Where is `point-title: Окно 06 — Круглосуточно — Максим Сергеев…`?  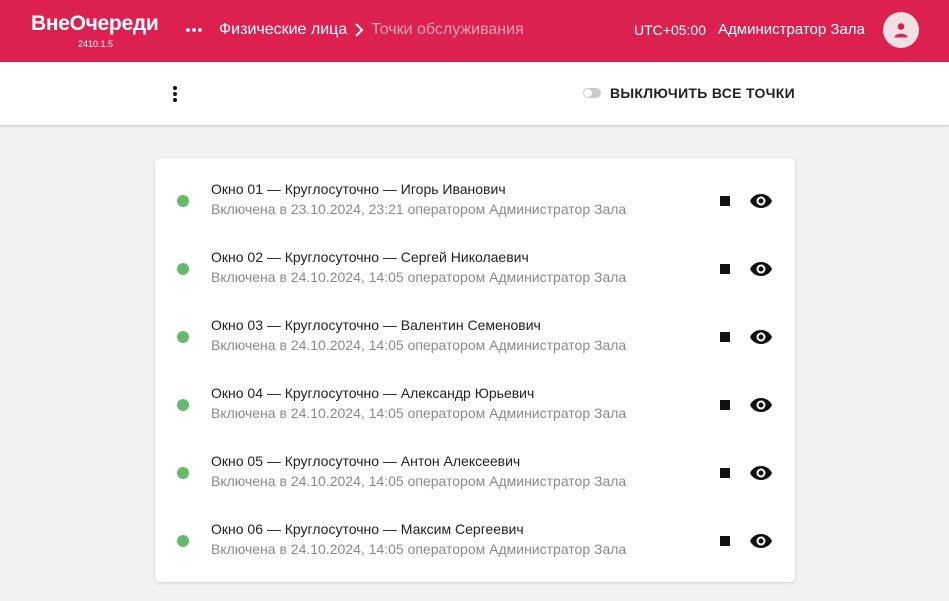 point-title: Окно 06 — Круглосуточно — Максим Сергеев… is located at coordinates (367, 529).